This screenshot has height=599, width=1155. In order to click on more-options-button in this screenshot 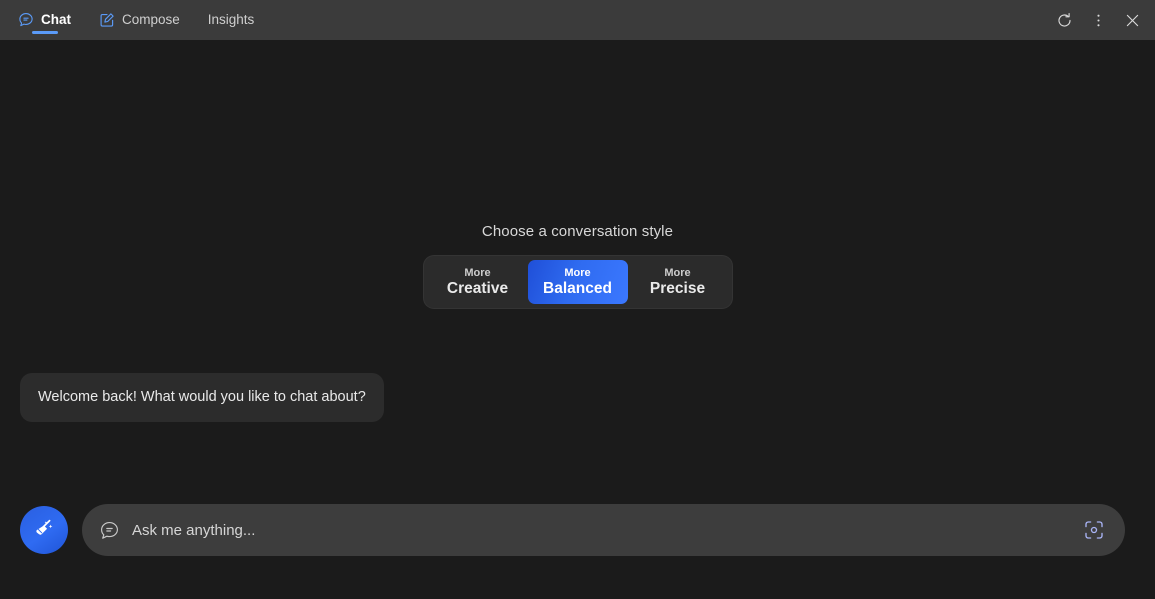, I will do `click(1098, 20)`.